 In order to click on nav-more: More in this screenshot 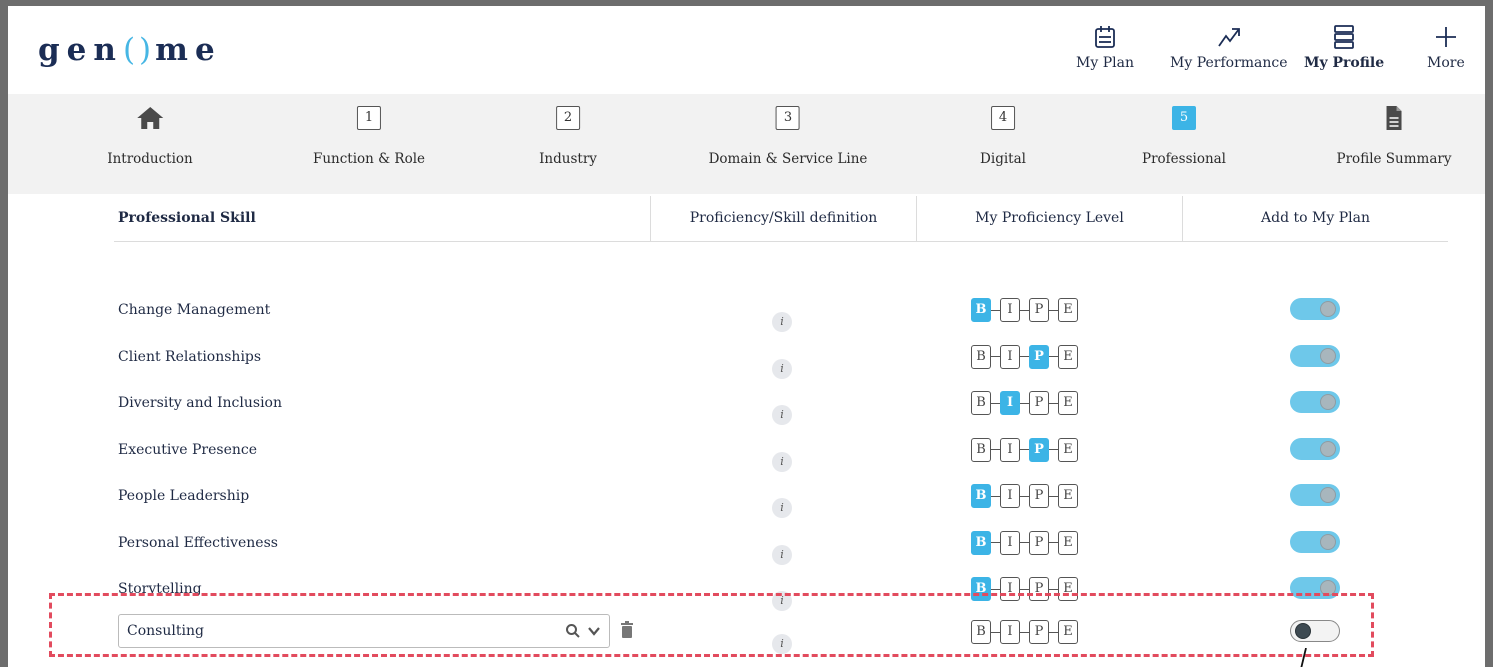, I will do `click(1446, 47)`.